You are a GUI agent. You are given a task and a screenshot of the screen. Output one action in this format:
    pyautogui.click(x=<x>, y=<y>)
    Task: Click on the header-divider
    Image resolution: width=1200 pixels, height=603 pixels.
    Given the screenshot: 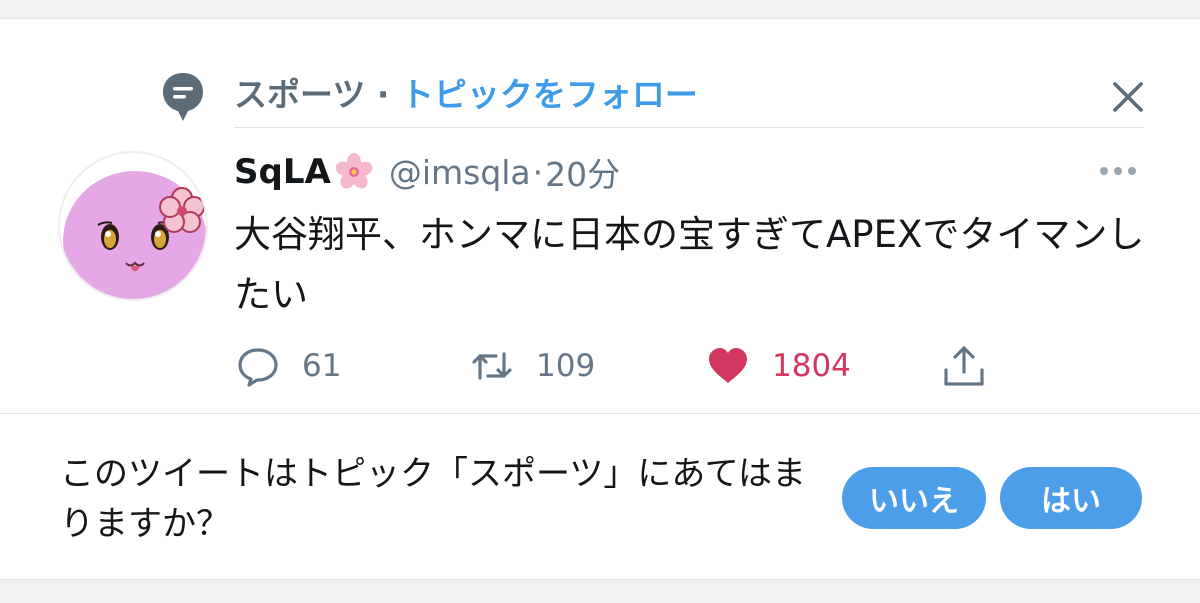 What is the action you would take?
    pyautogui.click(x=689, y=127)
    